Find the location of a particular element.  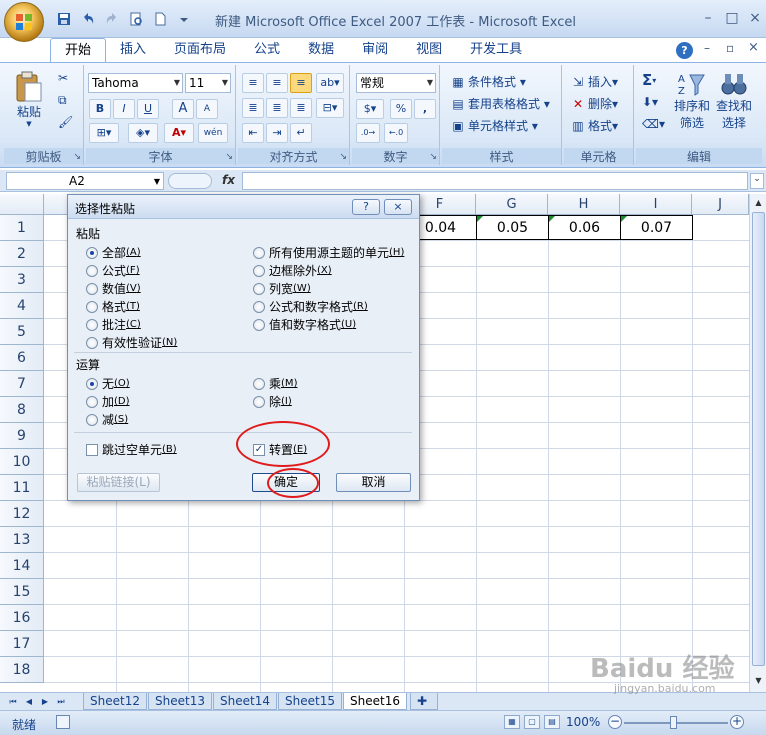

paste-values-number-formats-radio: 值和数字格式(U) is located at coordinates (304, 324).